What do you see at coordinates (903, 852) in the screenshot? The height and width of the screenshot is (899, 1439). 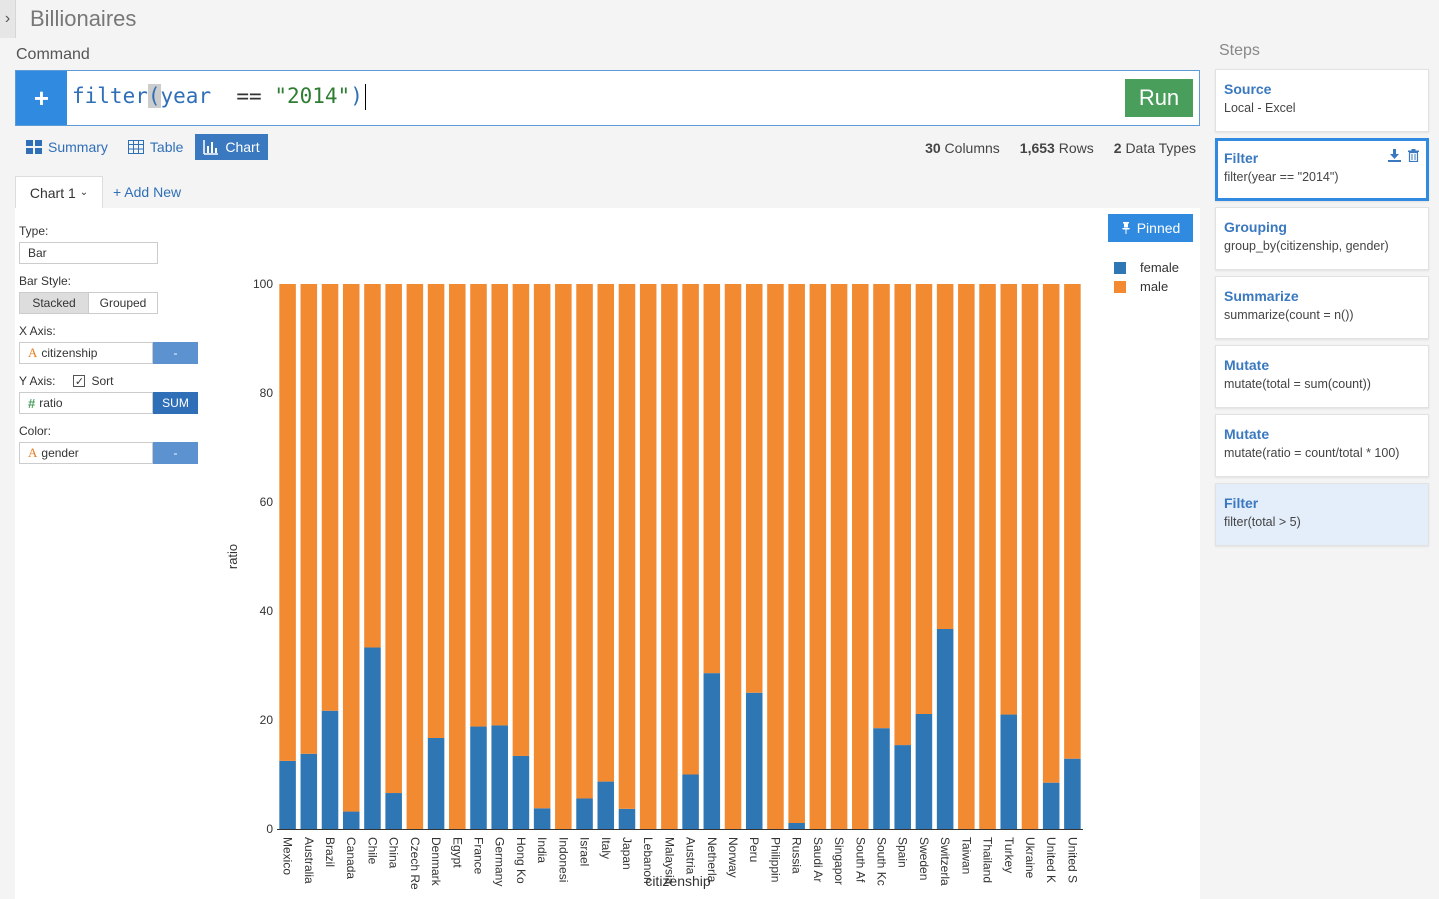 I see `x-tick-label: Spain` at bounding box center [903, 852].